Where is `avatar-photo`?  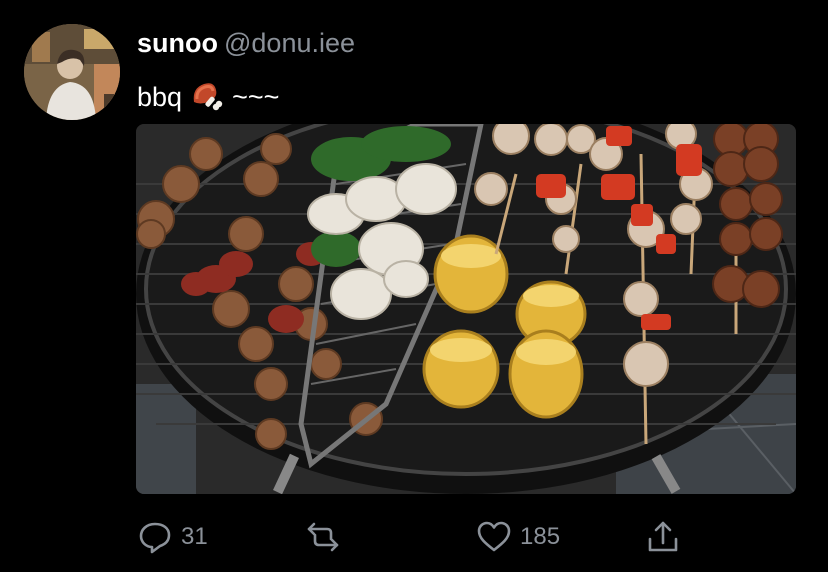 avatar-photo is located at coordinates (72, 72).